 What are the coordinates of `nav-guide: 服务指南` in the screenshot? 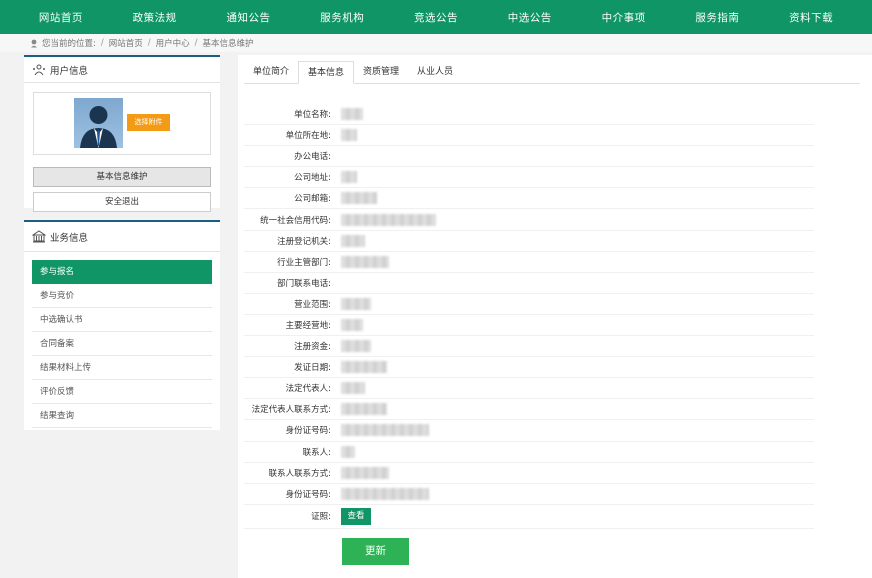 It's located at (717, 17).